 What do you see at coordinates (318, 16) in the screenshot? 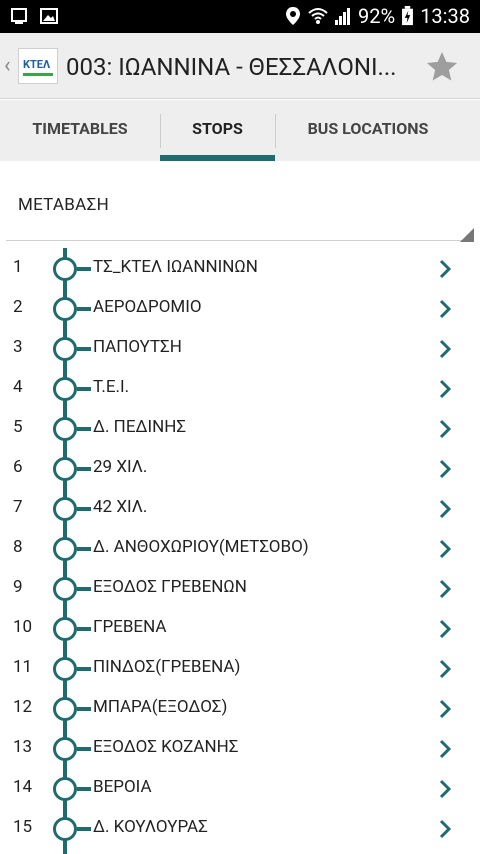
I see `wifi-icon` at bounding box center [318, 16].